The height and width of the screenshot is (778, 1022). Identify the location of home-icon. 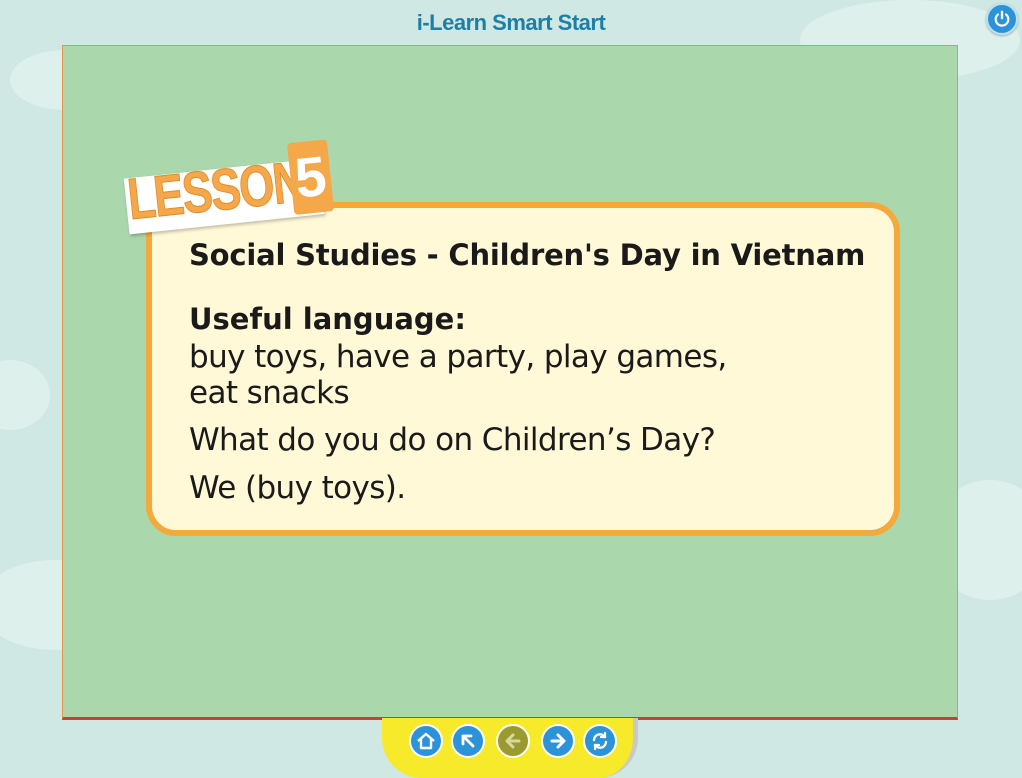
(426, 741).